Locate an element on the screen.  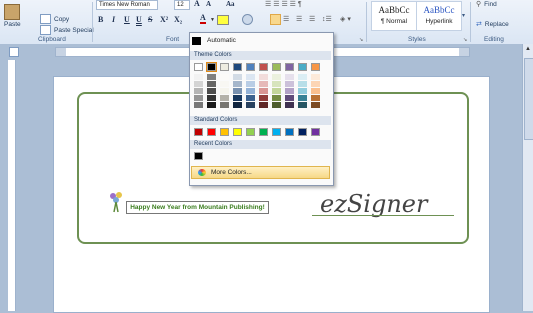
paragraph-dialog-launcher-icon: ↘ is located at coordinates (361, 40).